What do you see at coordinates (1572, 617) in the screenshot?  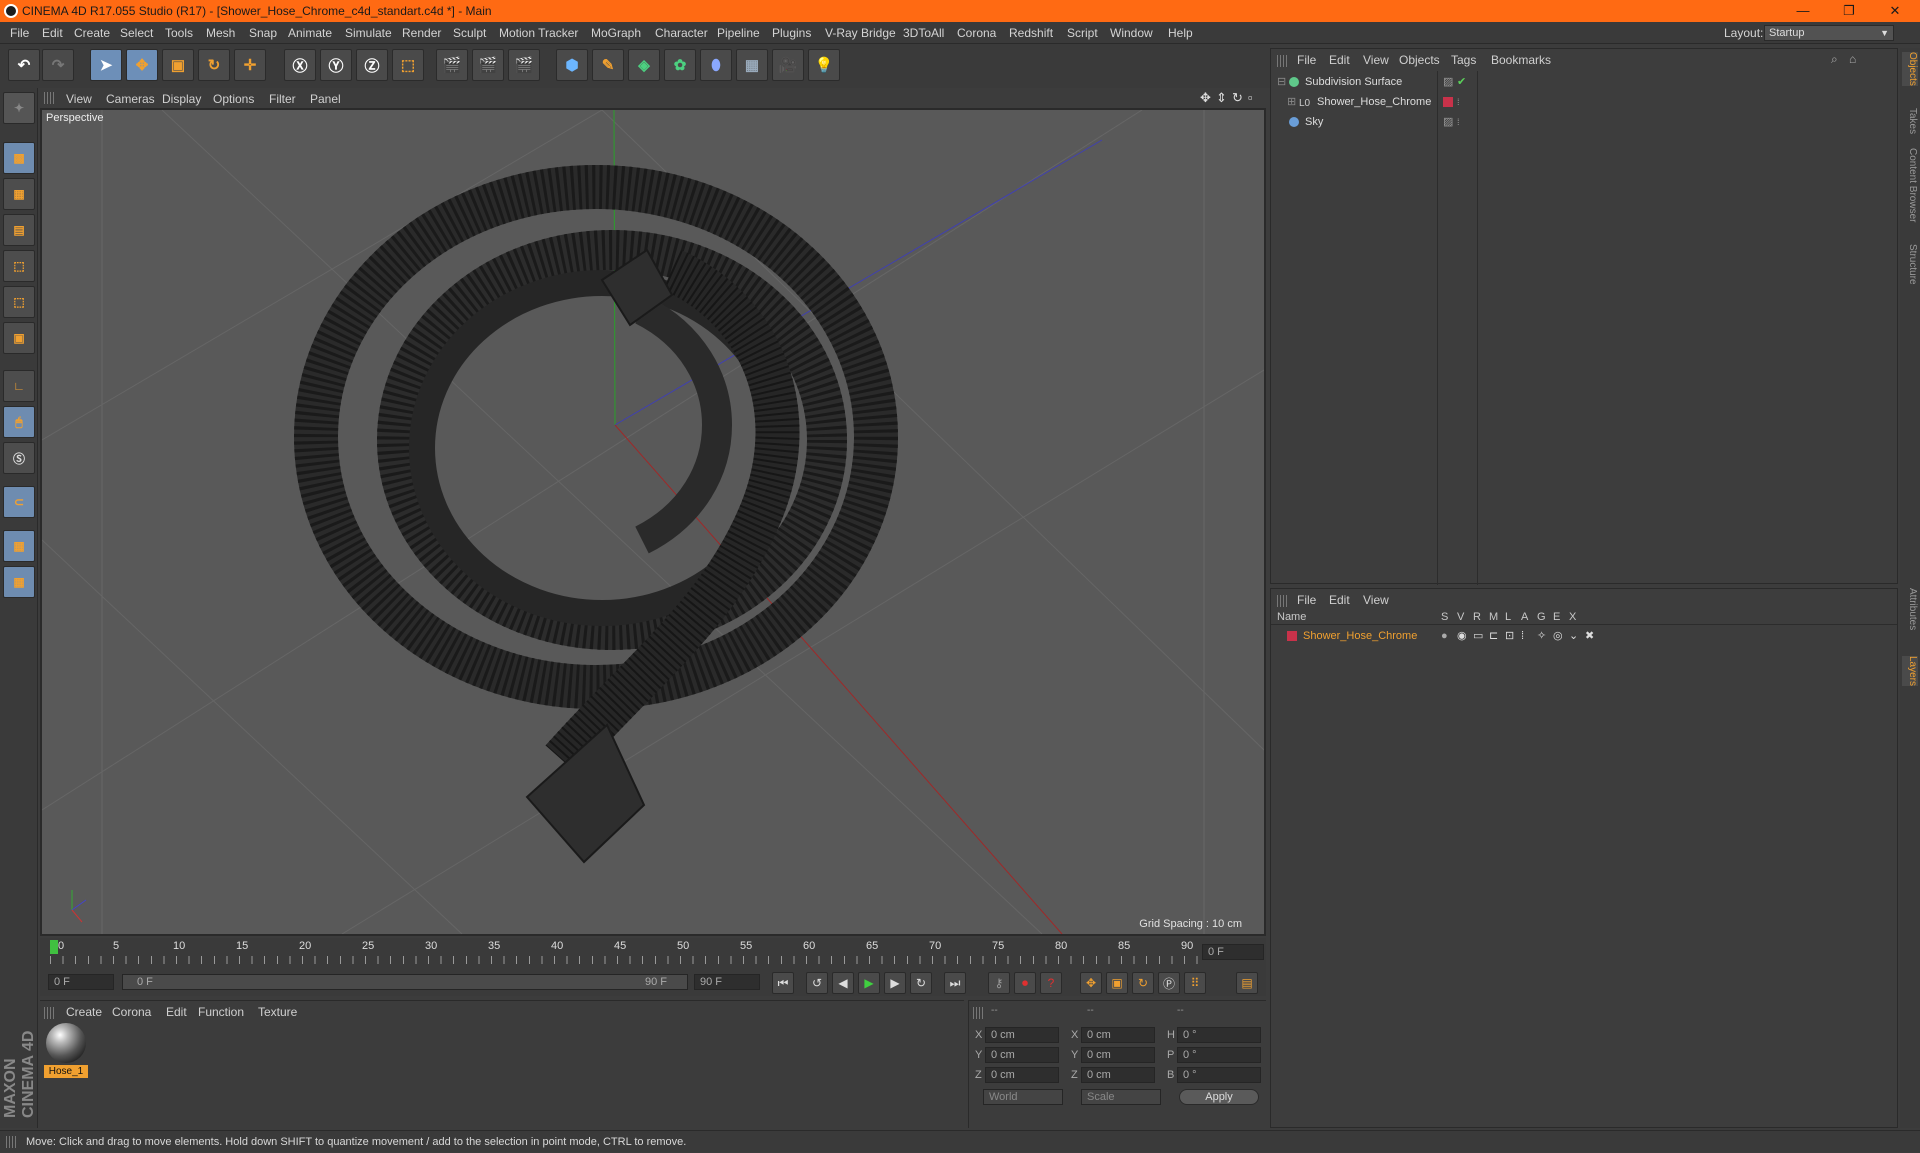 I see `layer-col-x: X` at bounding box center [1572, 617].